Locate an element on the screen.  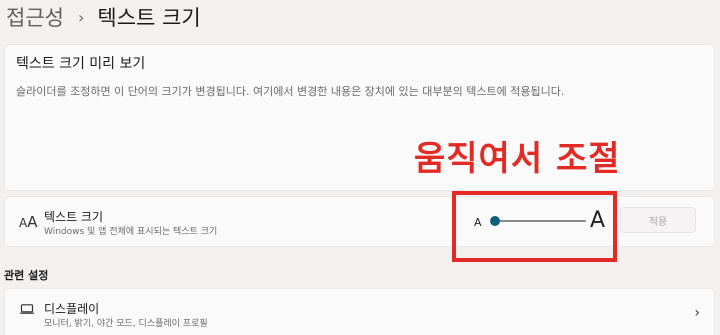
chevron-right-icon: › is located at coordinates (697, 313).